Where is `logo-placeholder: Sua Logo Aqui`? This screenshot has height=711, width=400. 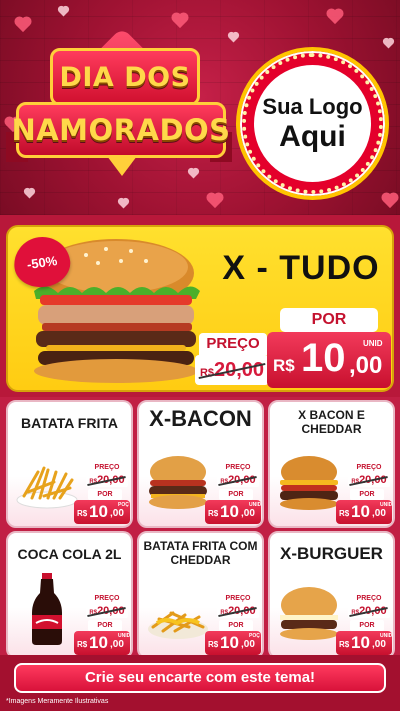 logo-placeholder: Sua Logo Aqui is located at coordinates (312, 123).